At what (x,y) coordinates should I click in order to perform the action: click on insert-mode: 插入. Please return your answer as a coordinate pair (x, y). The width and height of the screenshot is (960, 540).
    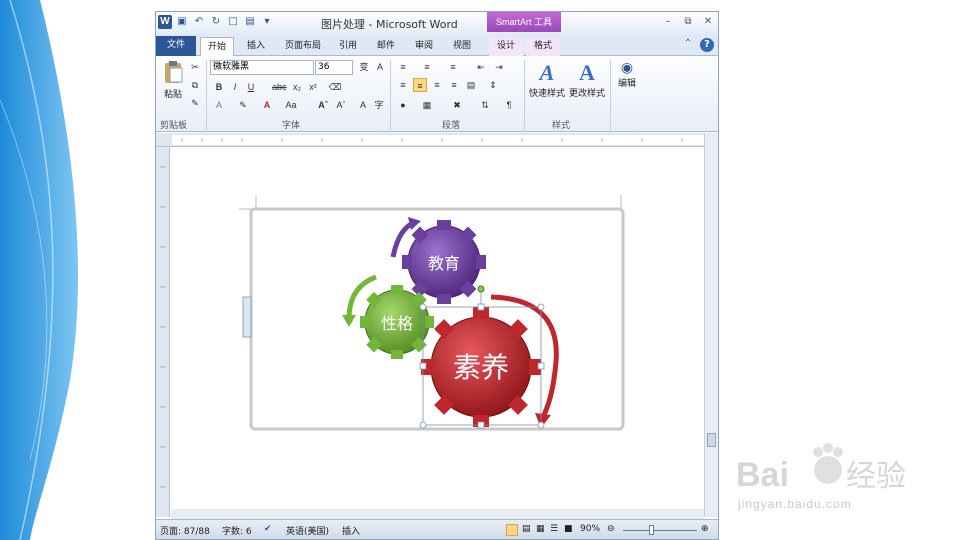
    Looking at the image, I should click on (351, 530).